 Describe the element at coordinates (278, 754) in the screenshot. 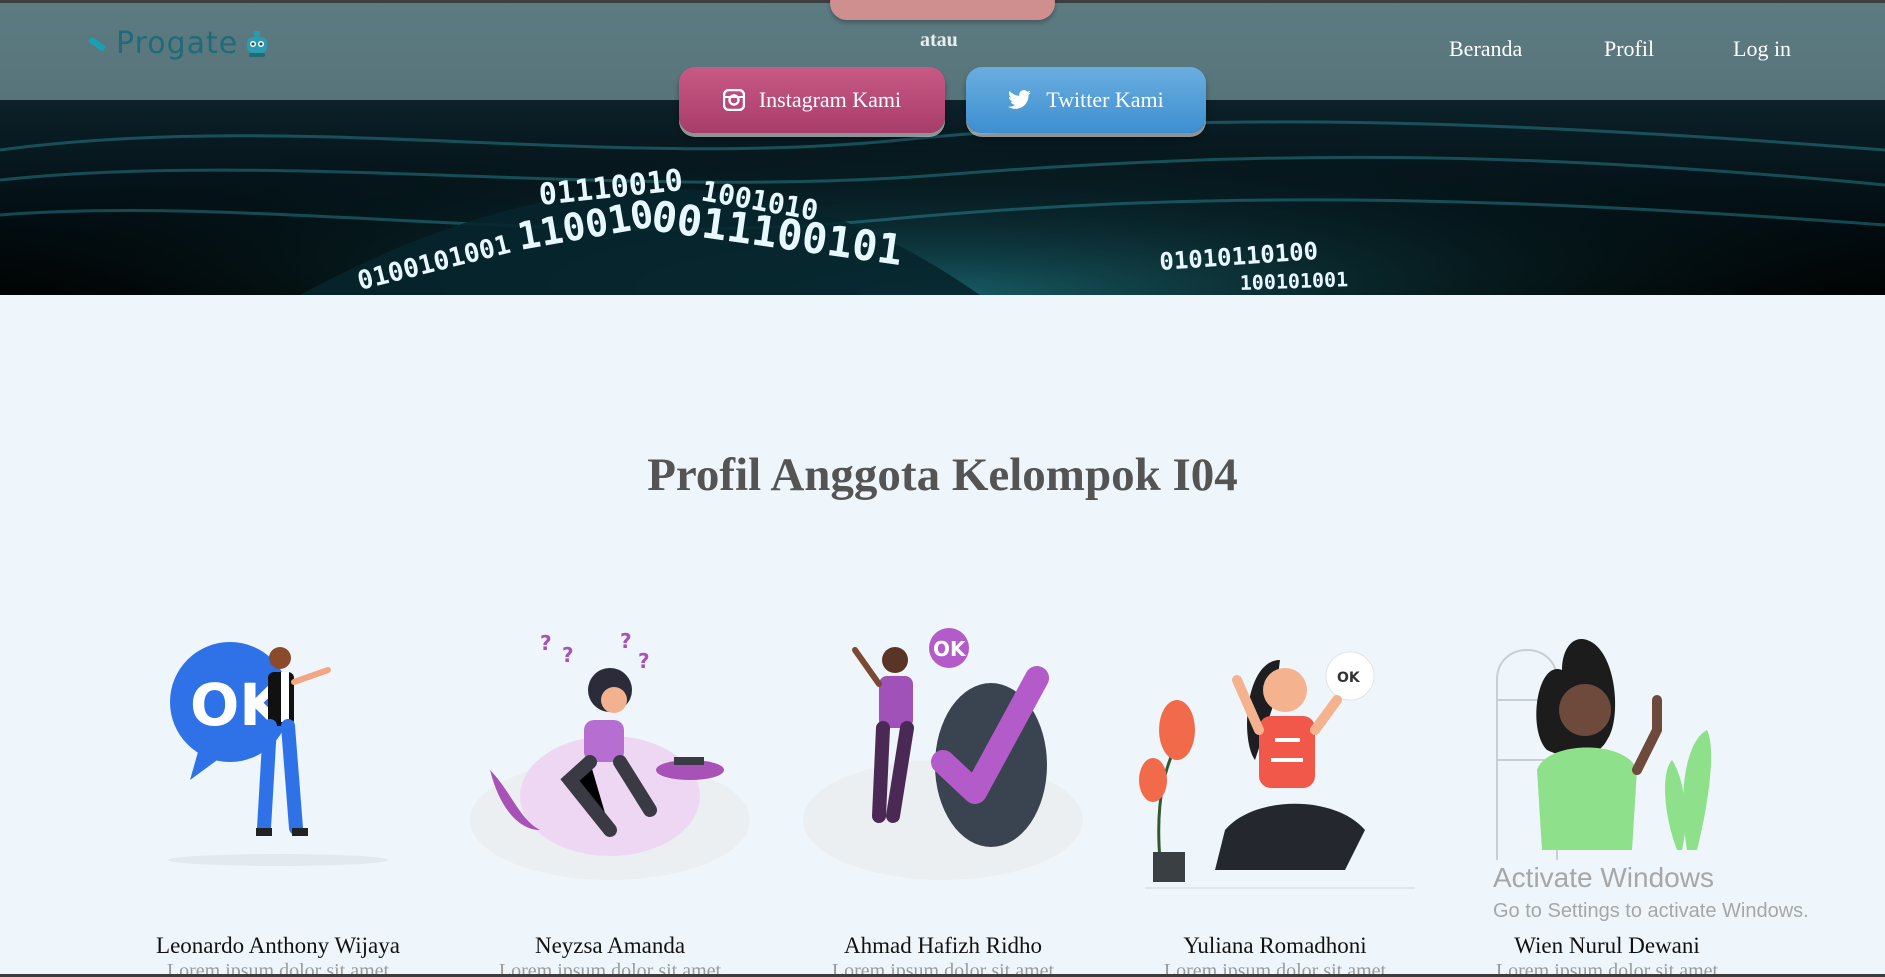

I see `member-illustration-ok-man: OK` at that location.